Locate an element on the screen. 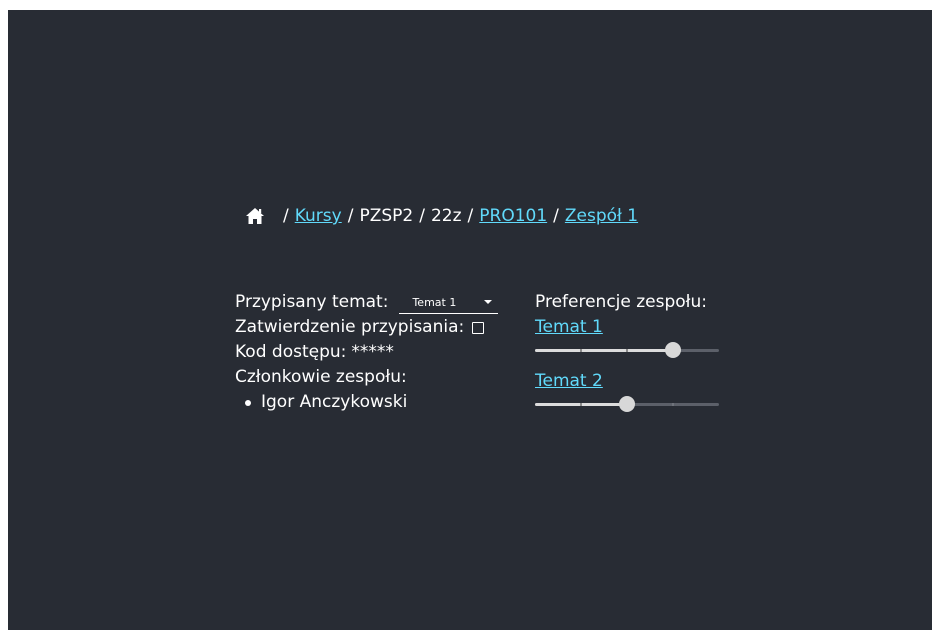 Image resolution: width=932 pixels, height=630 pixels. team-preferences: Preferencje zespołu: Temat 1 Temat 2 is located at coordinates (630, 352).